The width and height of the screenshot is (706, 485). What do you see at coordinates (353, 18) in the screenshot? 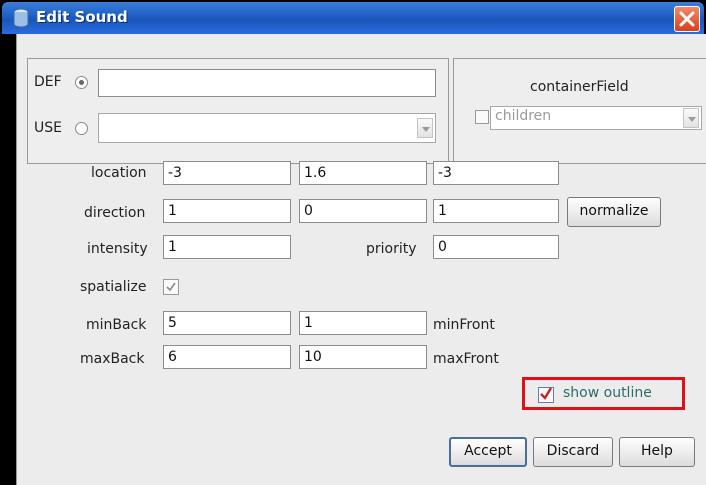
I see `title-bar: Edit Sound` at bounding box center [353, 18].